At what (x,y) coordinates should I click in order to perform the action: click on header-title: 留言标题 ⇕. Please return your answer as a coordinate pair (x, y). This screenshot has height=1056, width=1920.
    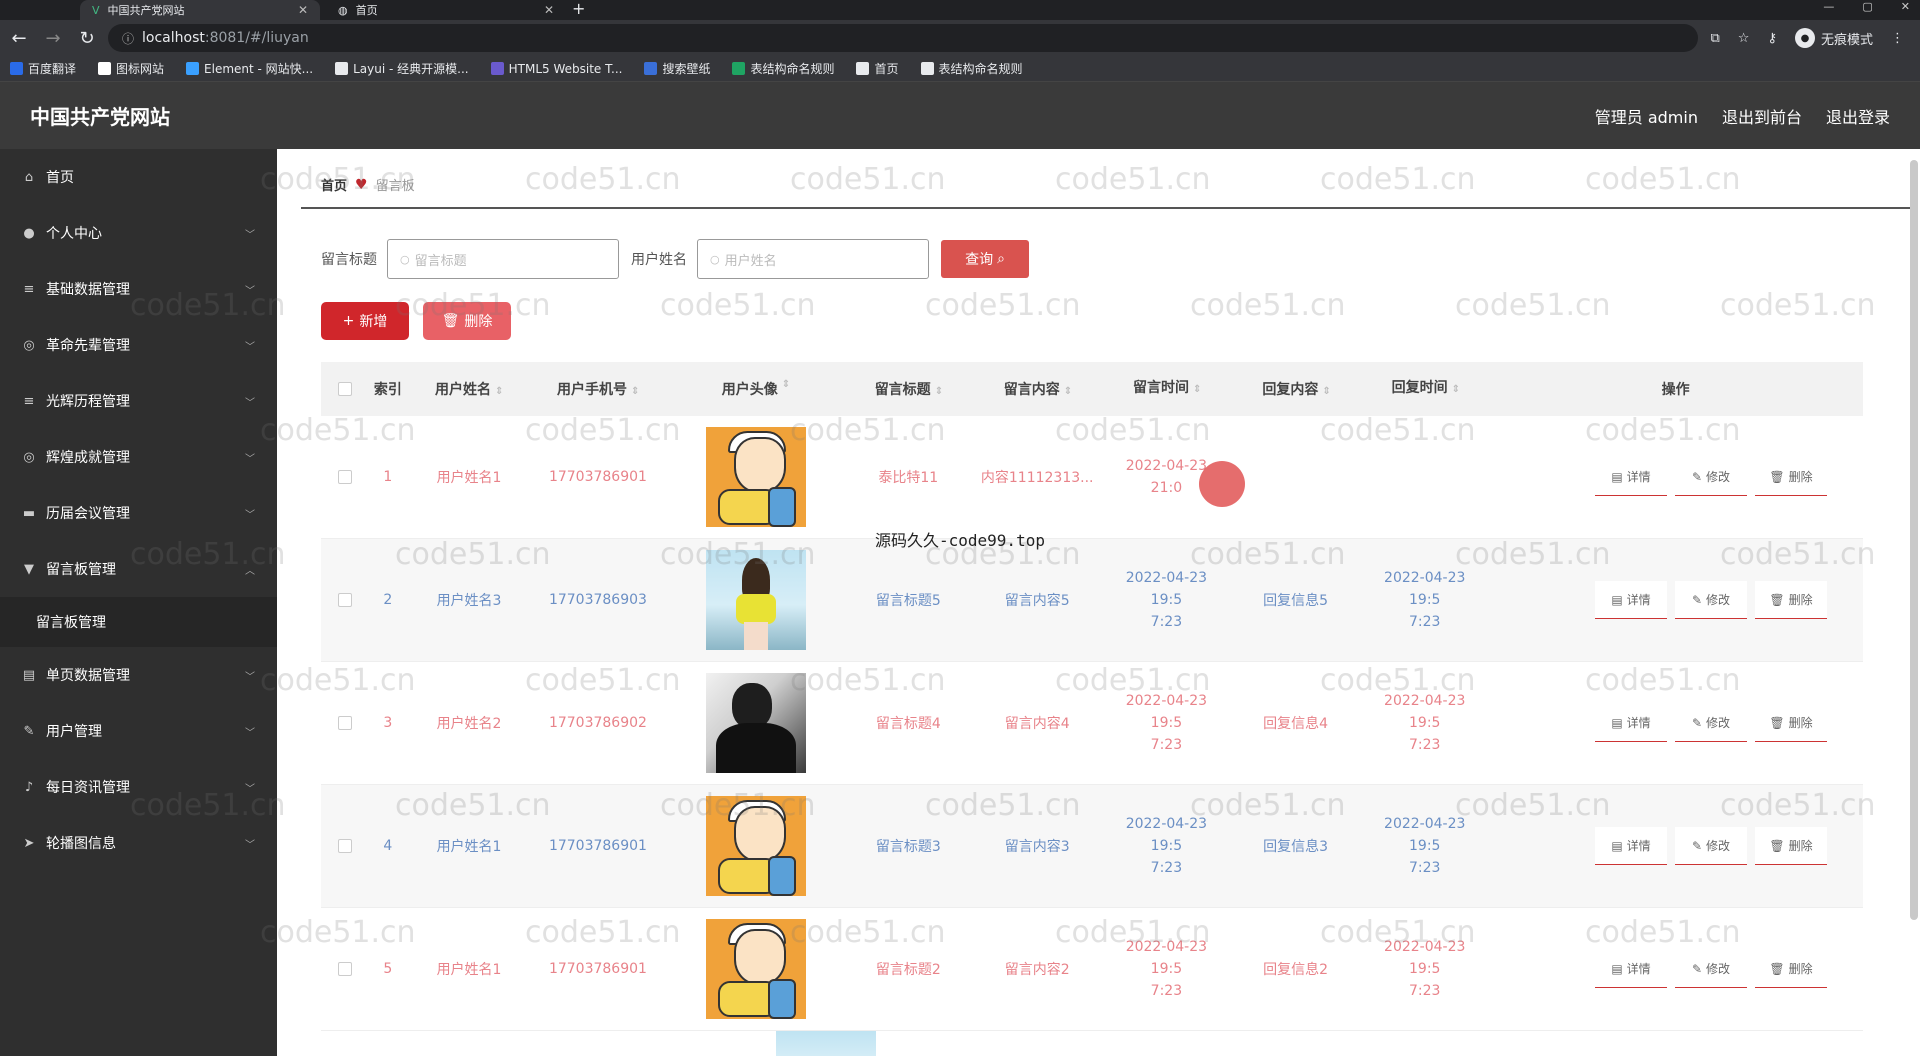
    Looking at the image, I should click on (909, 389).